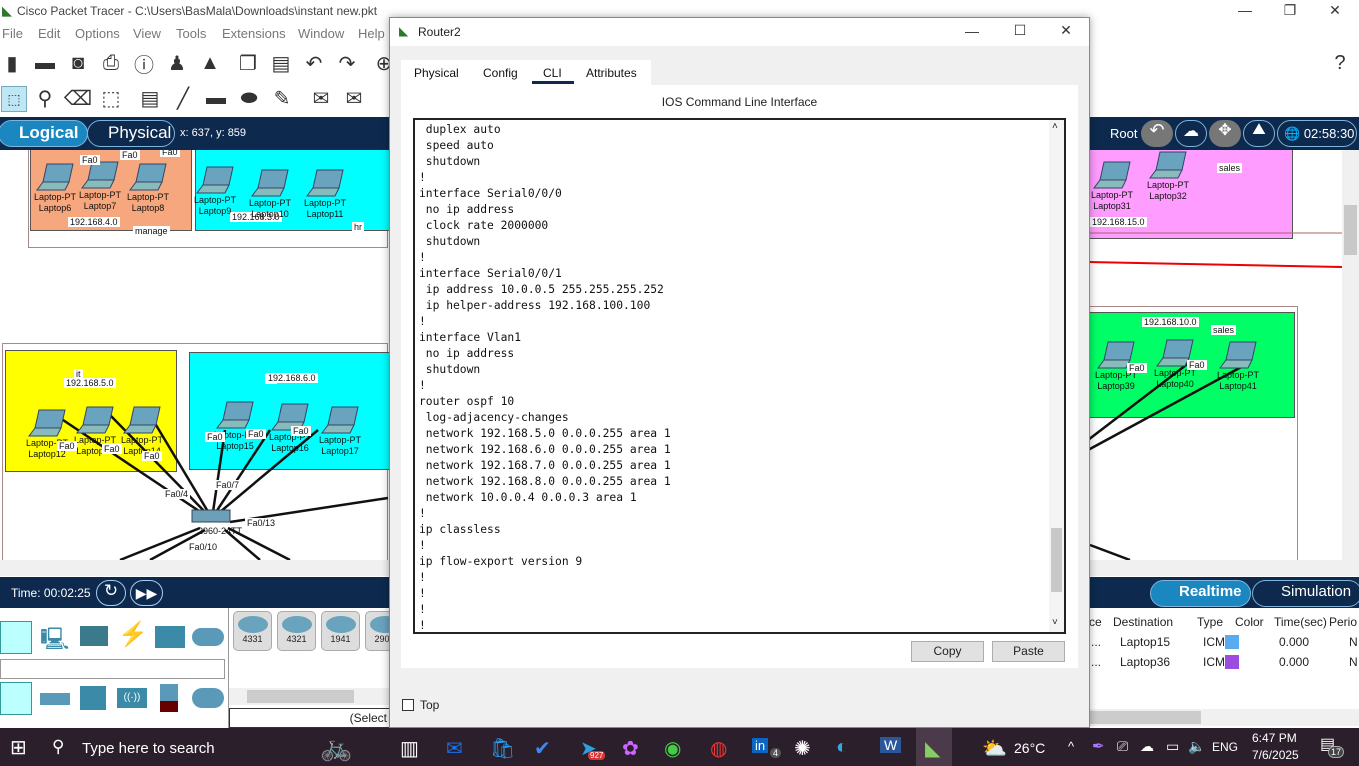 This screenshot has width=1359, height=766. I want to click on multiuser-category-icon, so click(208, 637).